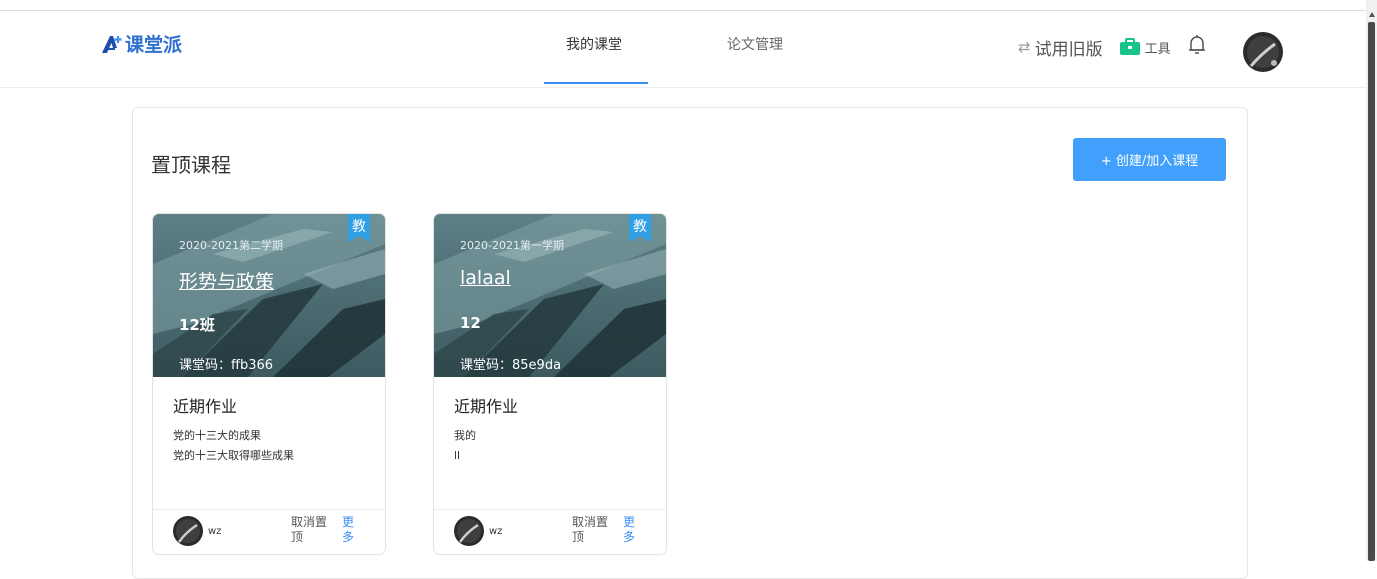  What do you see at coordinates (465, 436) in the screenshot?
I see `homework-item: 我的` at bounding box center [465, 436].